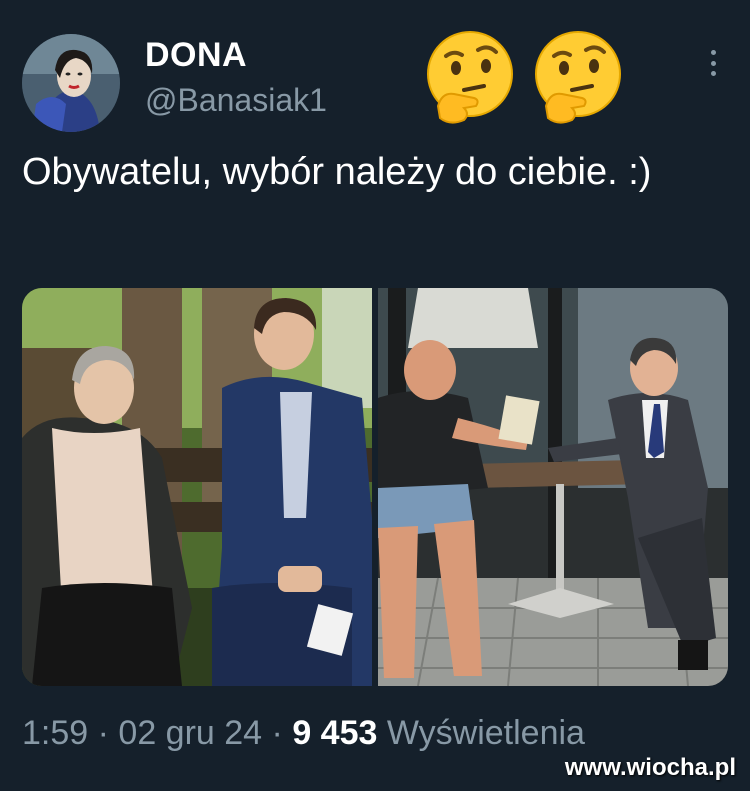 The width and height of the screenshot is (750, 791). I want to click on more-options-icon, so click(713, 63).